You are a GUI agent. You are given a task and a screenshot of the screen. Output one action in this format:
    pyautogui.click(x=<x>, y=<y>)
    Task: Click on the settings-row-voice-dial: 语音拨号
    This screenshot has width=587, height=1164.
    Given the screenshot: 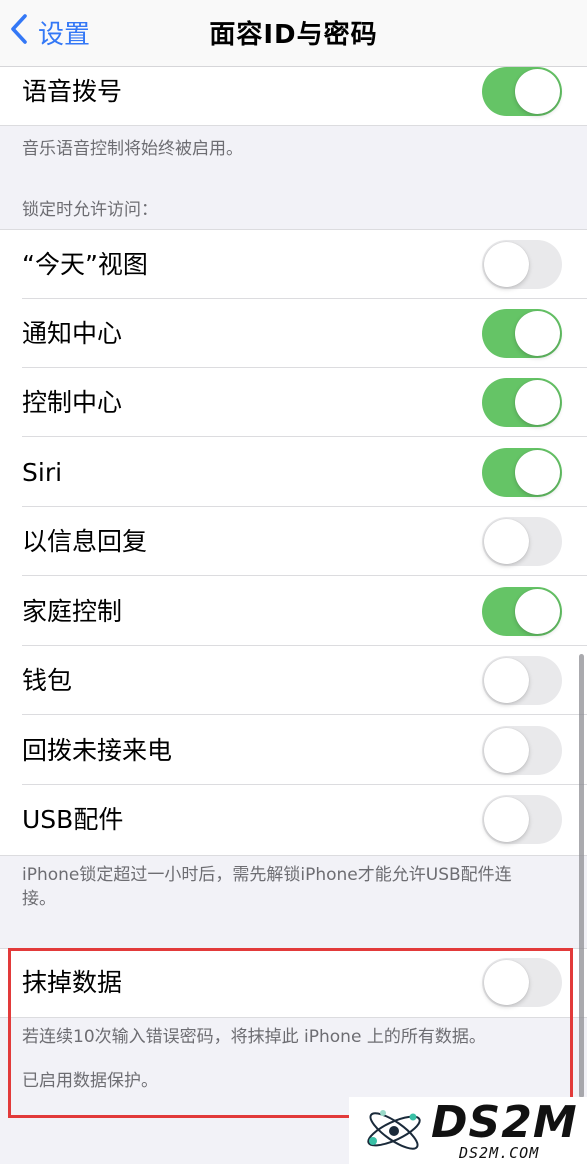 What is the action you would take?
    pyautogui.click(x=293, y=92)
    